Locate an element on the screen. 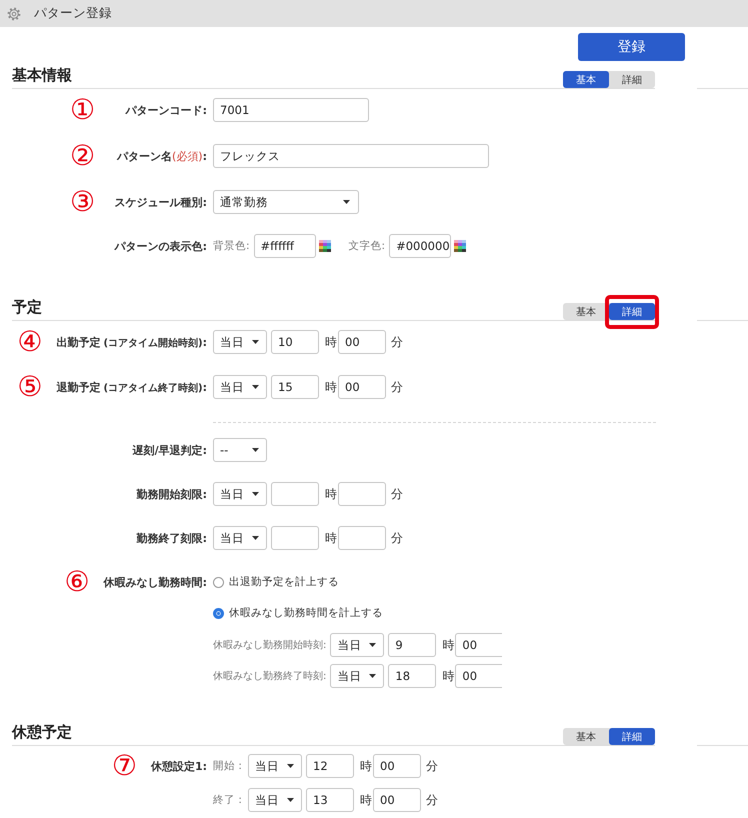 This screenshot has height=818, width=748. field-label: パターンコード: is located at coordinates (166, 110).